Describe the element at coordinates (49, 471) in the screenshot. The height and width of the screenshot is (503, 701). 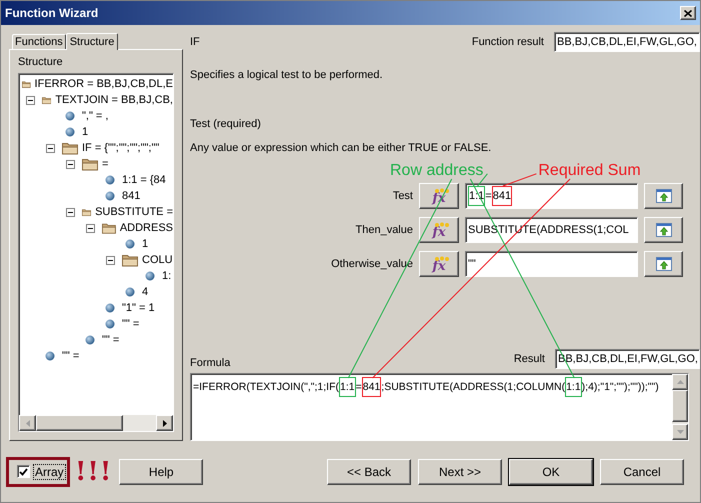
I see `array-label: Array` at that location.